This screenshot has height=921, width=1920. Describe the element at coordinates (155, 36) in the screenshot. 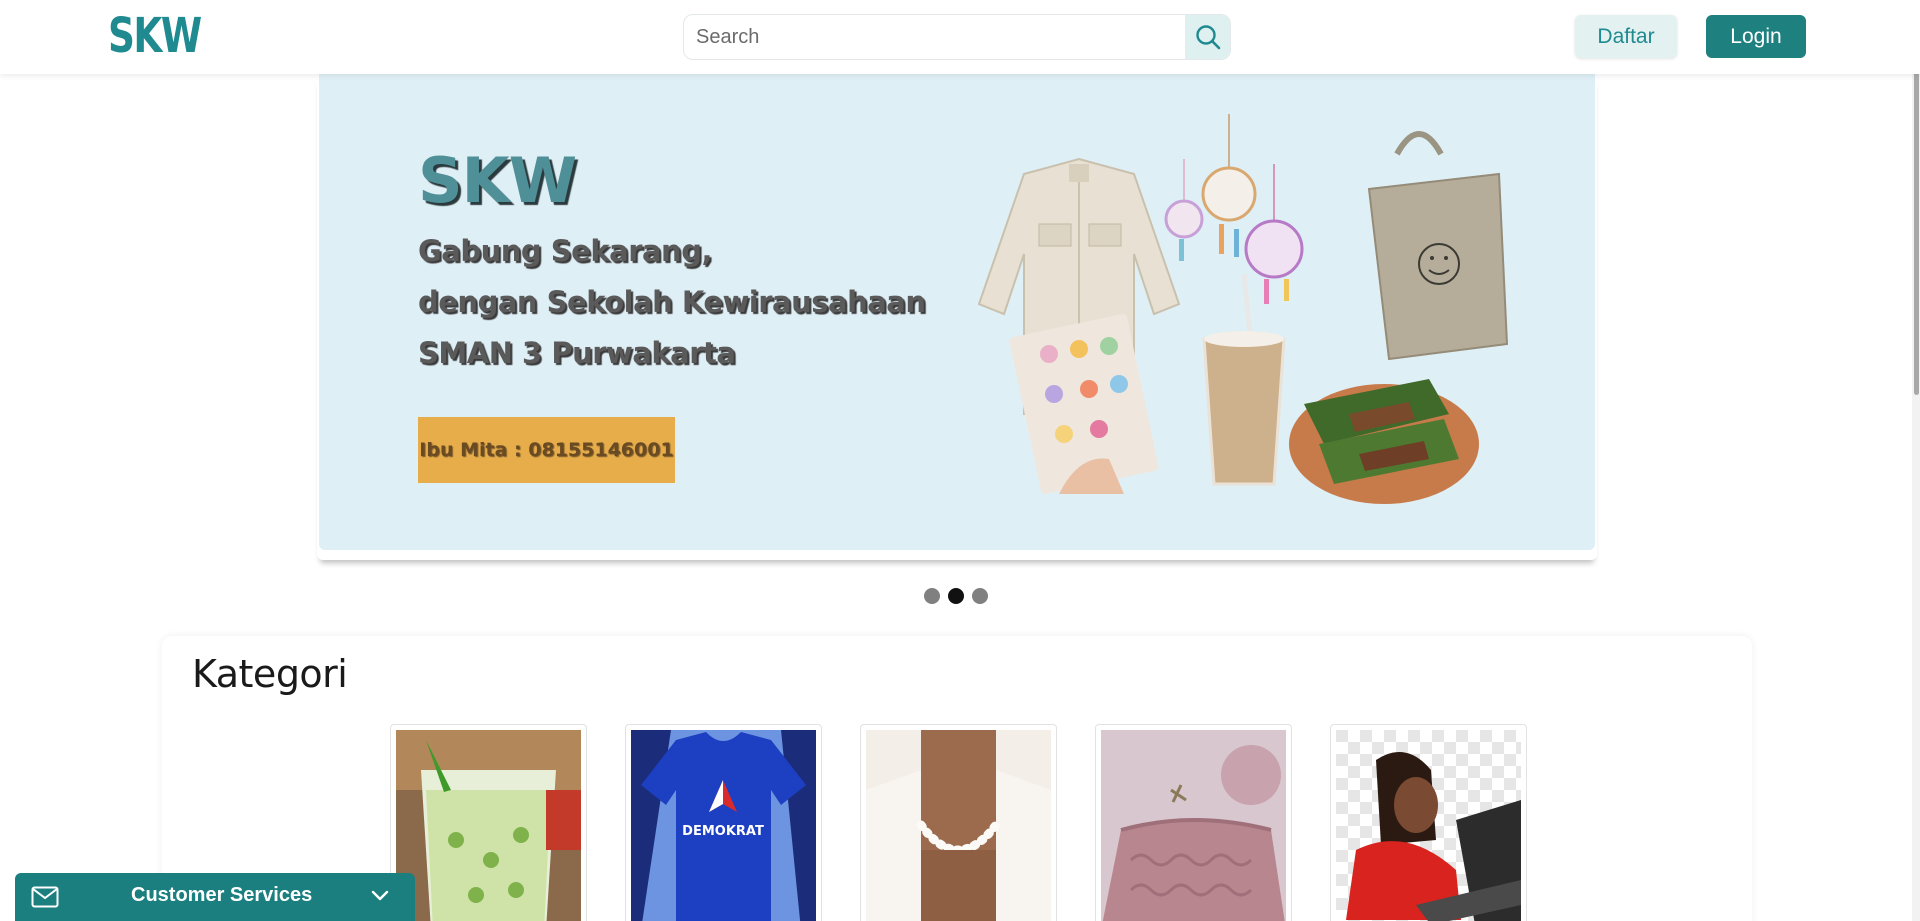

I see `site-logo: SKW` at that location.